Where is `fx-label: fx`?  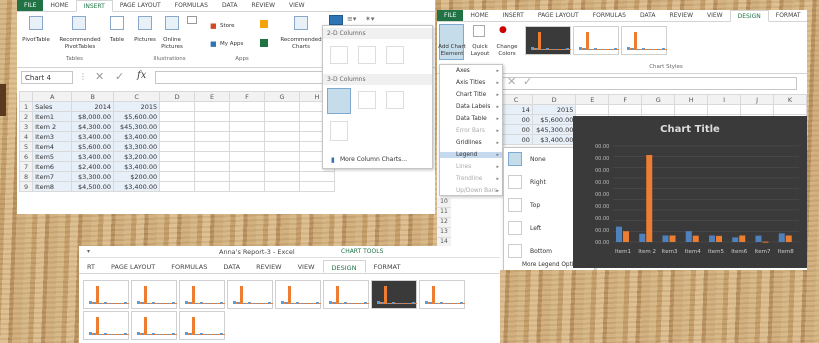 fx-label: fx is located at coordinates (141, 75).